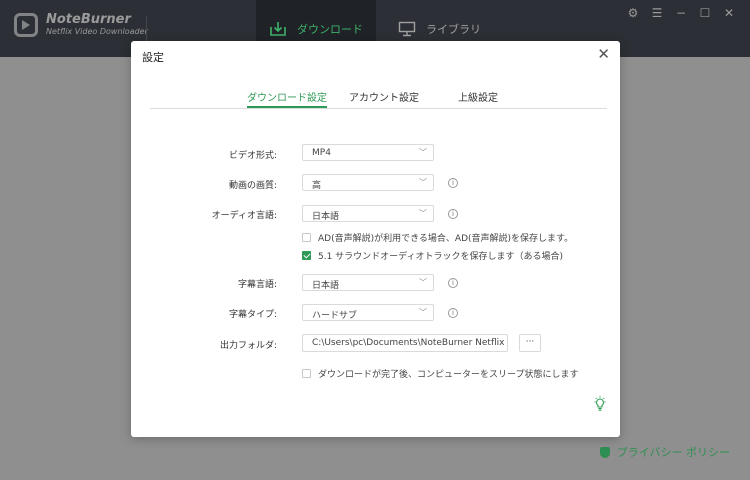 The width and height of the screenshot is (750, 480). What do you see at coordinates (252, 315) in the screenshot?
I see `subtitle-type-label: 字幕タイプ:` at bounding box center [252, 315].